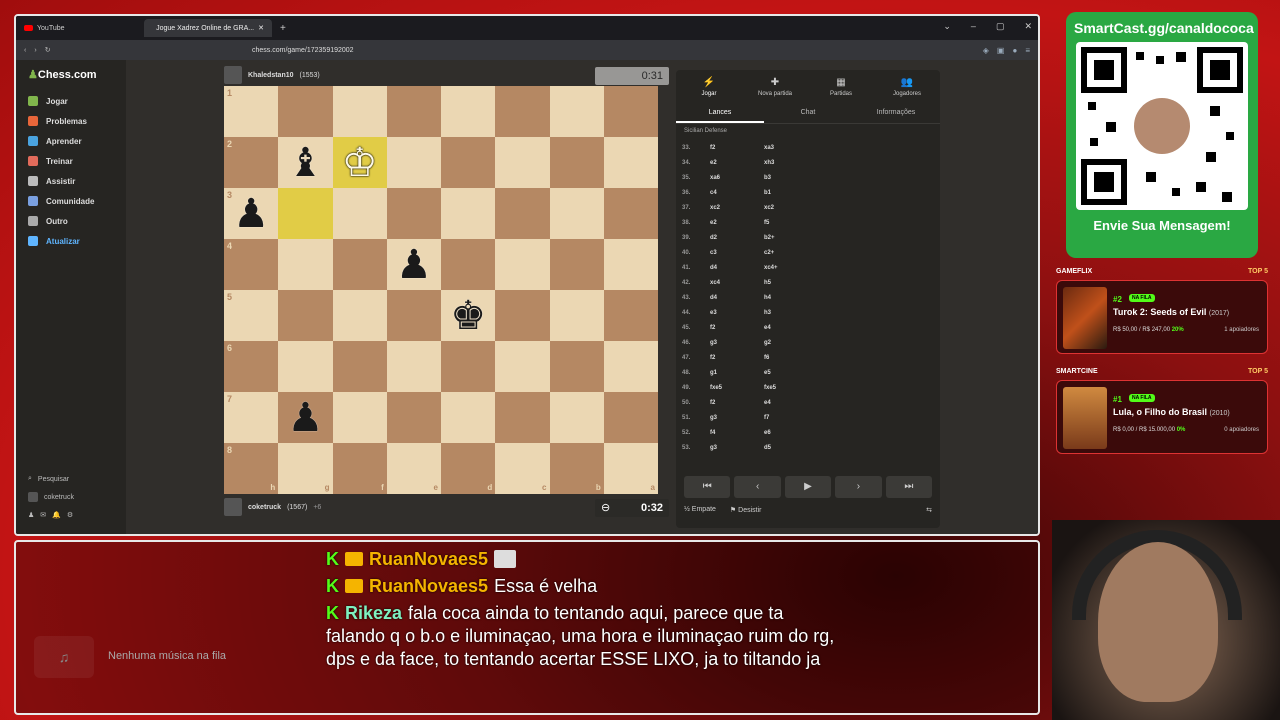  Describe the element at coordinates (794, 448) in the screenshot. I see `black-move: d5` at that location.